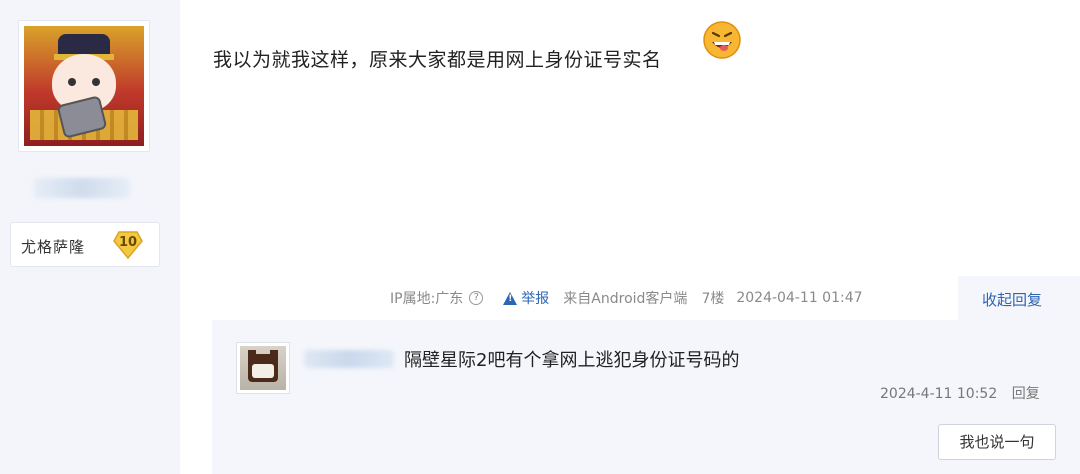 The image size is (1080, 474). What do you see at coordinates (1012, 300) in the screenshot?
I see `collapse-replies-label: 收起回复` at bounding box center [1012, 300].